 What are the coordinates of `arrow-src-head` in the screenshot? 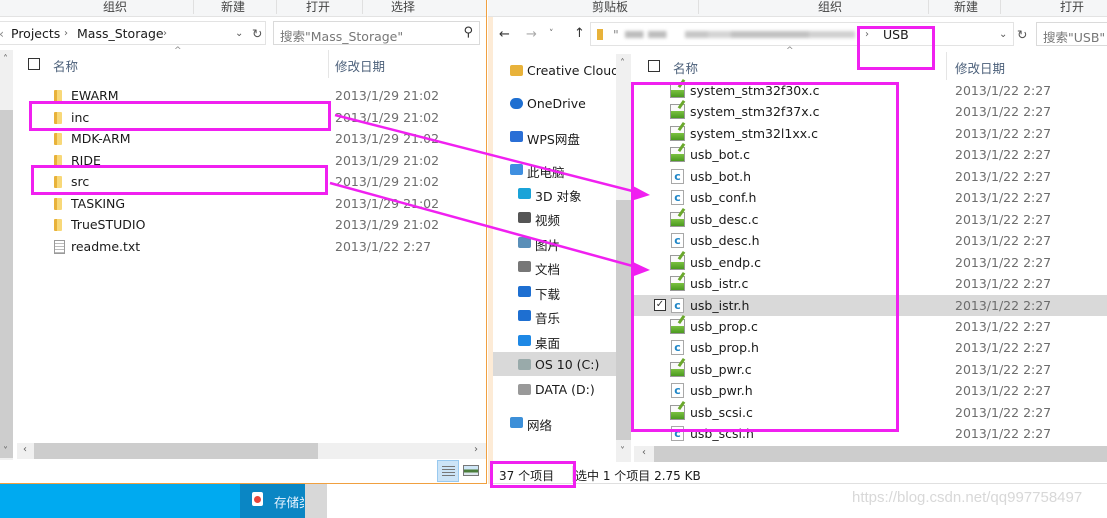 It's located at (641, 269).